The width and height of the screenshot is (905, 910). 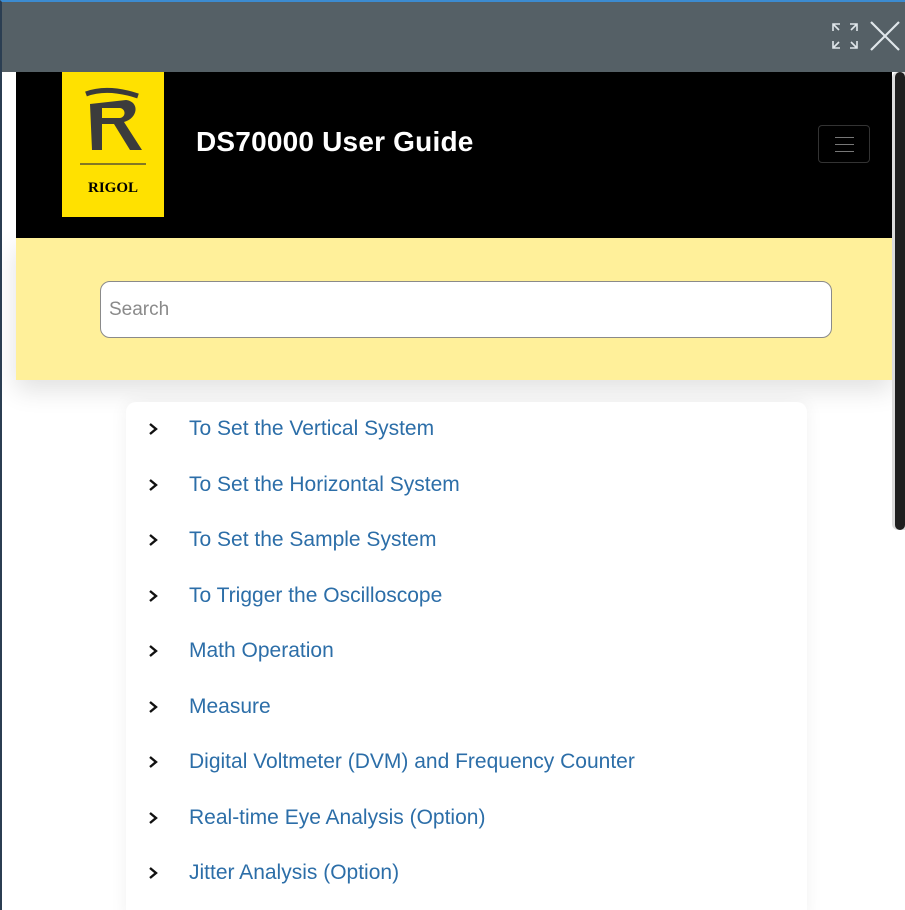 What do you see at coordinates (466, 485) in the screenshot?
I see `toc-item: To Set the Horizontal System` at bounding box center [466, 485].